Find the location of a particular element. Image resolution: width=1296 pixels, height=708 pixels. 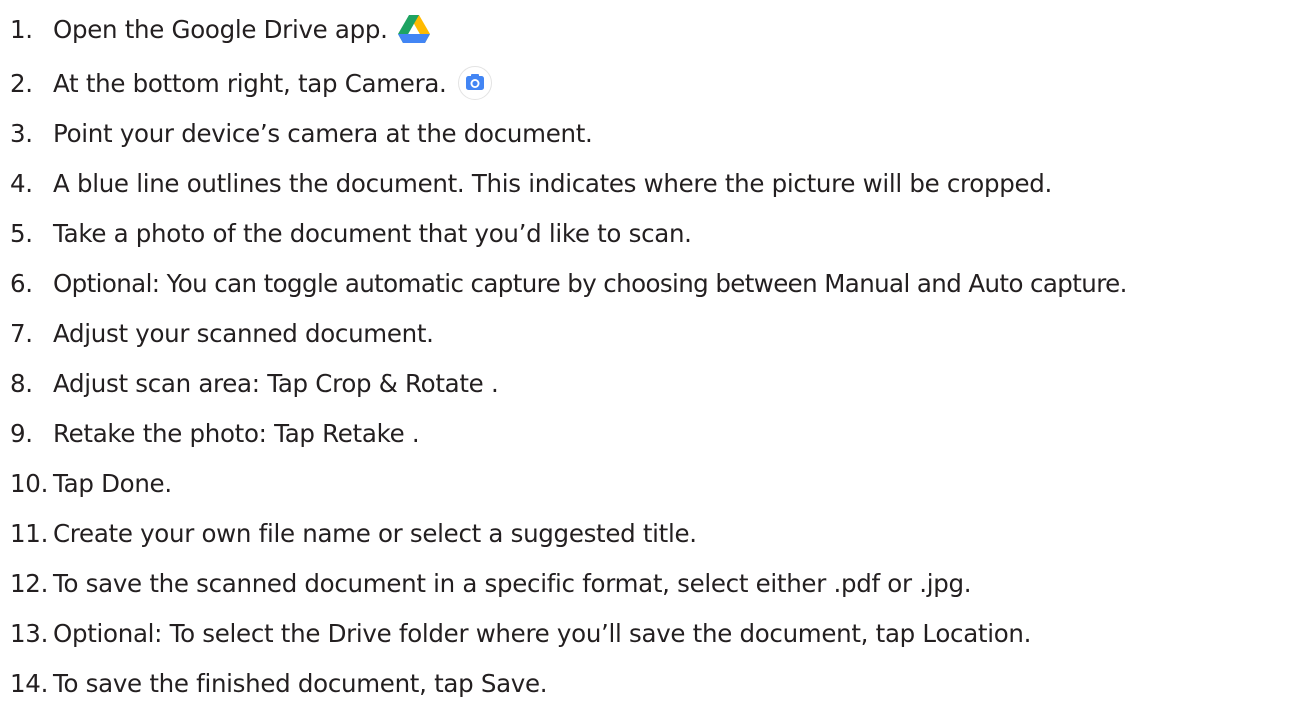

step-number: 10. is located at coordinates (29, 483).